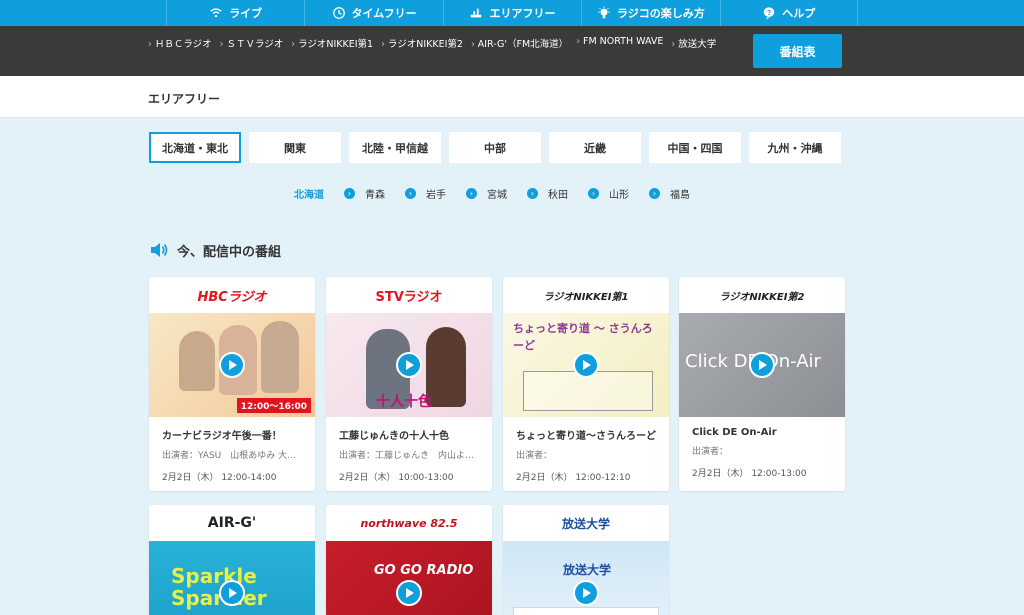 The width and height of the screenshot is (1024, 615). I want to click on top-nav: ライブ タイムフリー エリアフリー ラジコの楽しみ方 ? ヘルプ, so click(512, 13).